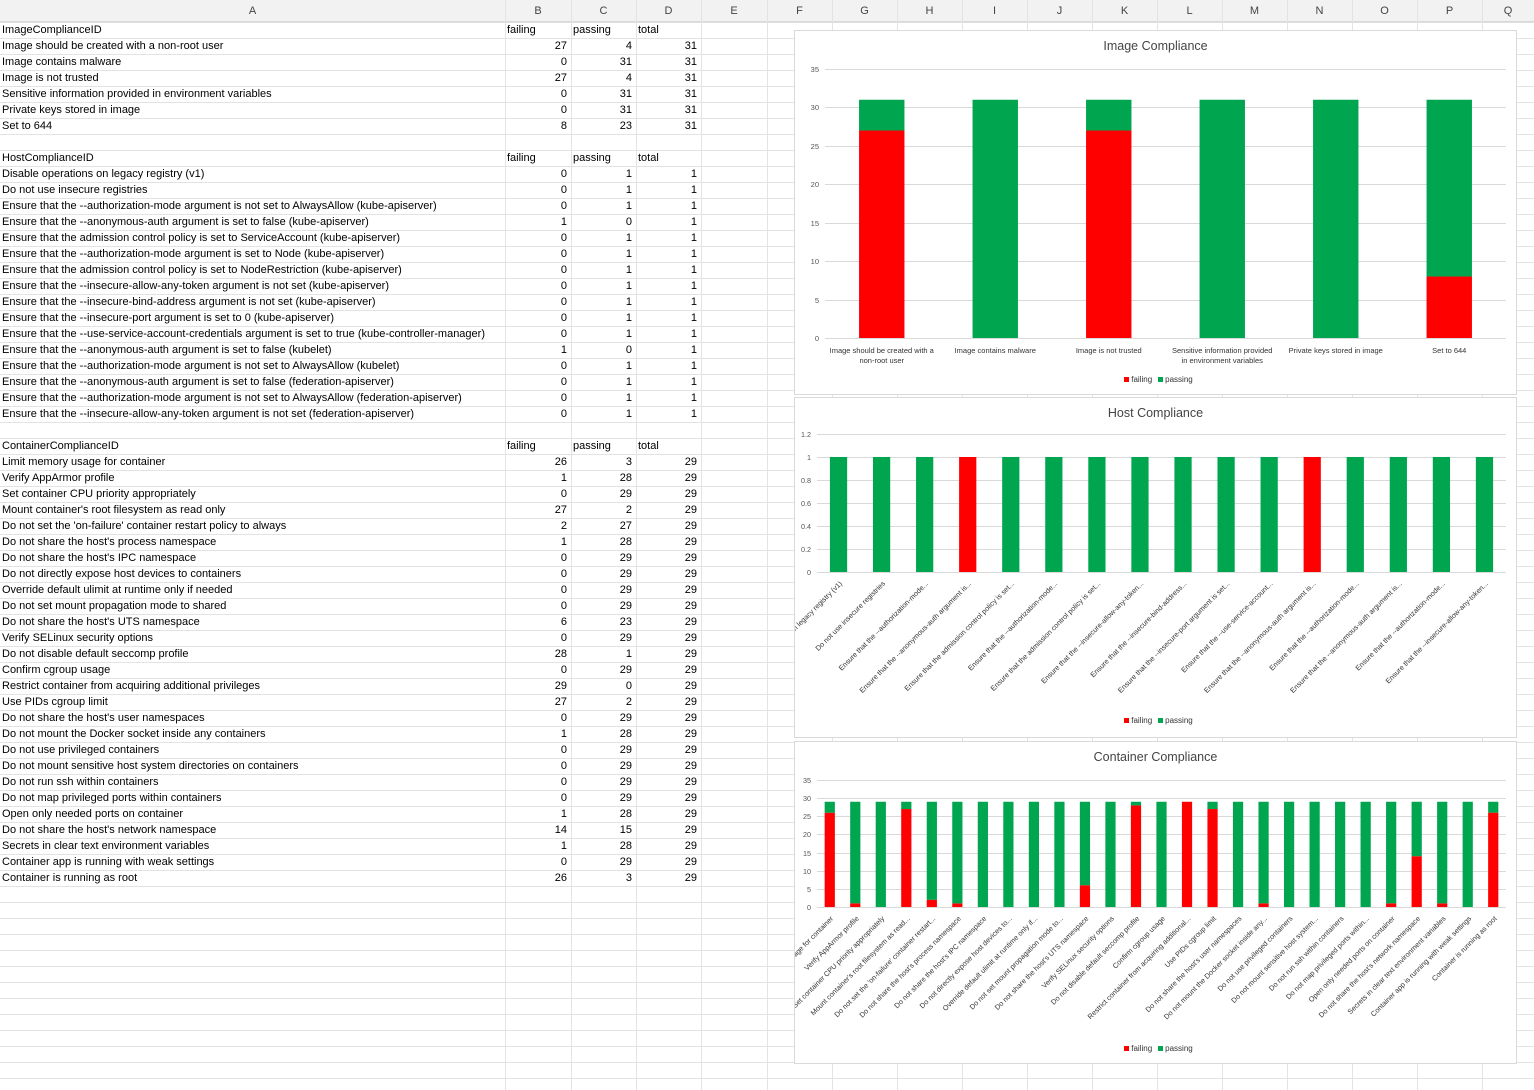 The height and width of the screenshot is (1090, 1534). Describe the element at coordinates (601, 46) in the screenshot. I see `value-cell: 4` at that location.